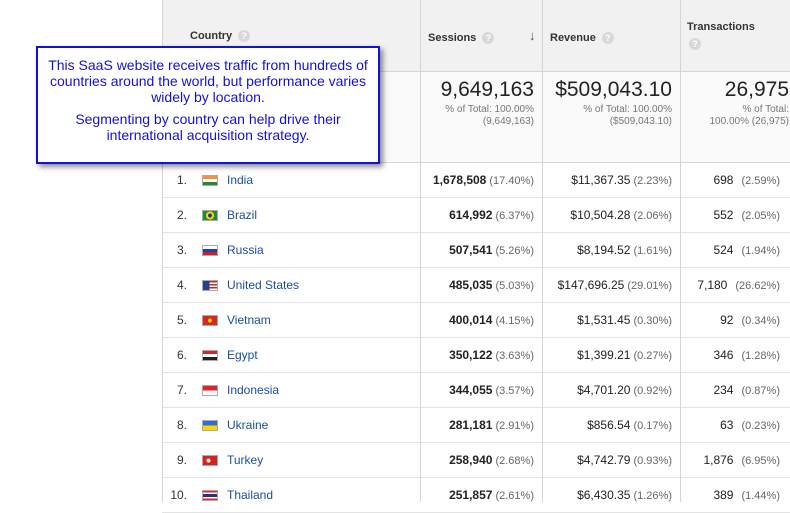  Describe the element at coordinates (452, 38) in the screenshot. I see `sessions-header-label: Sessions` at that location.